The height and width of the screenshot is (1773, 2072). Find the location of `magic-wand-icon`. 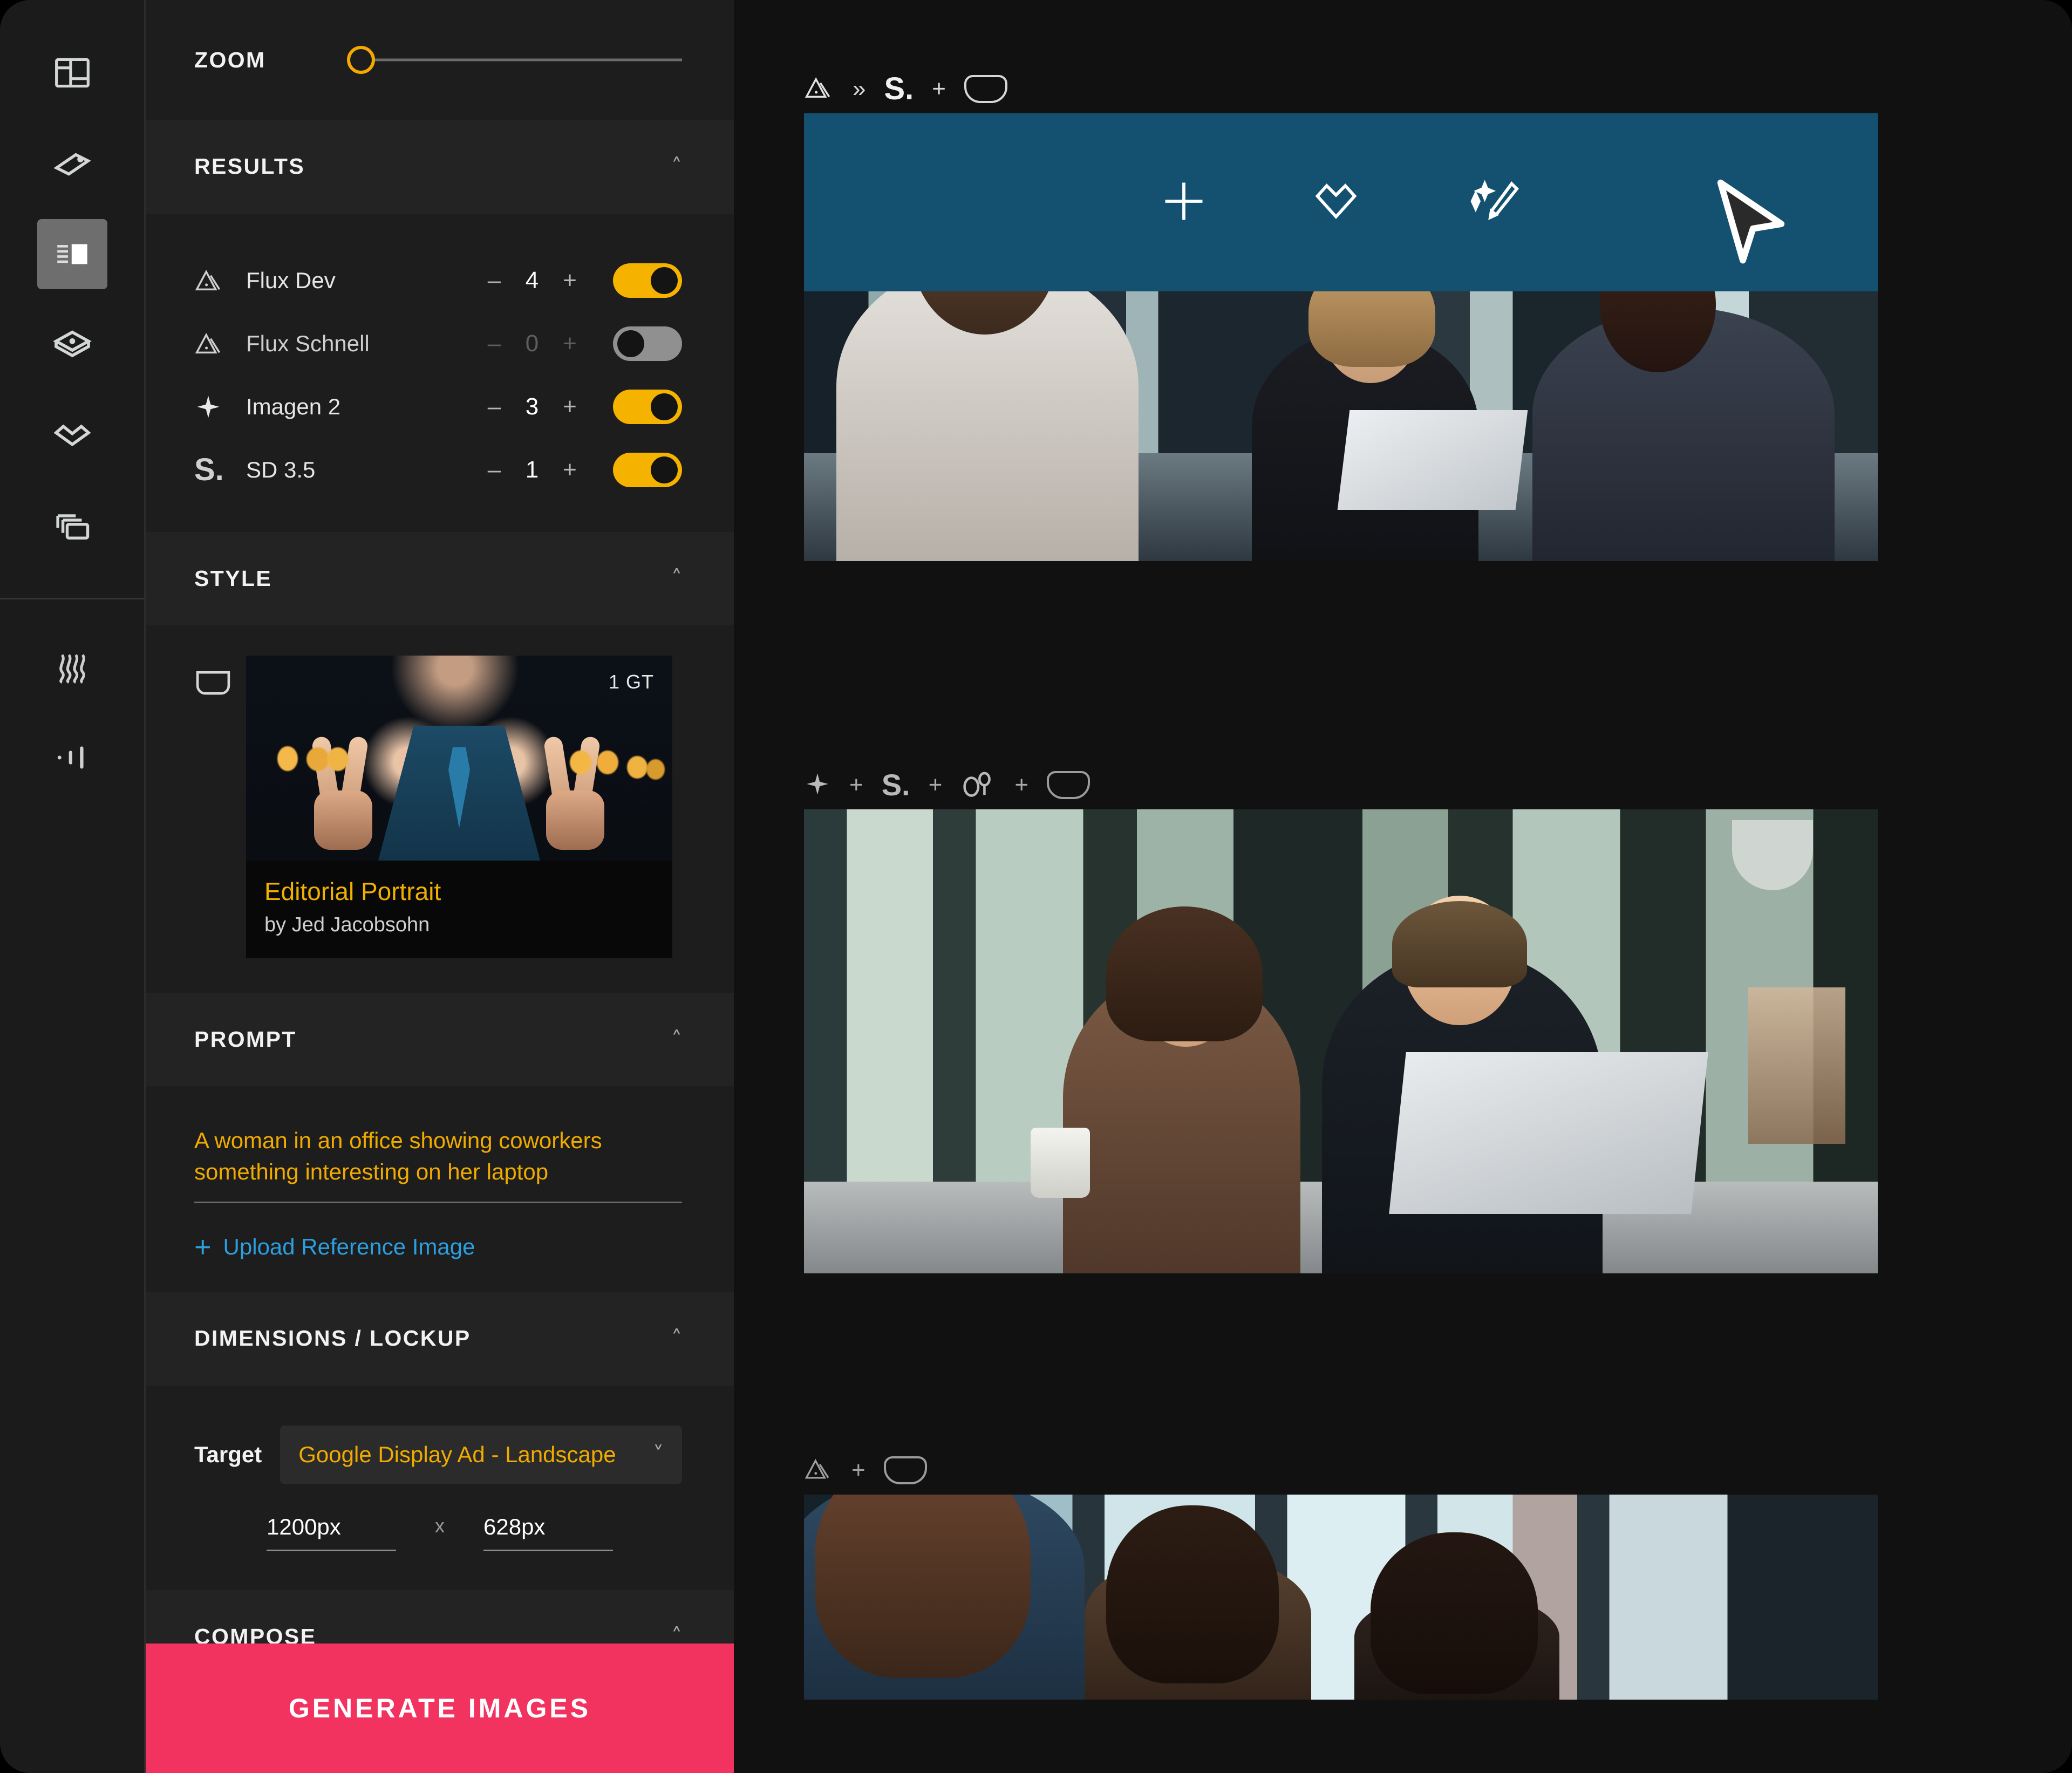

magic-wand-icon is located at coordinates (1493, 202).